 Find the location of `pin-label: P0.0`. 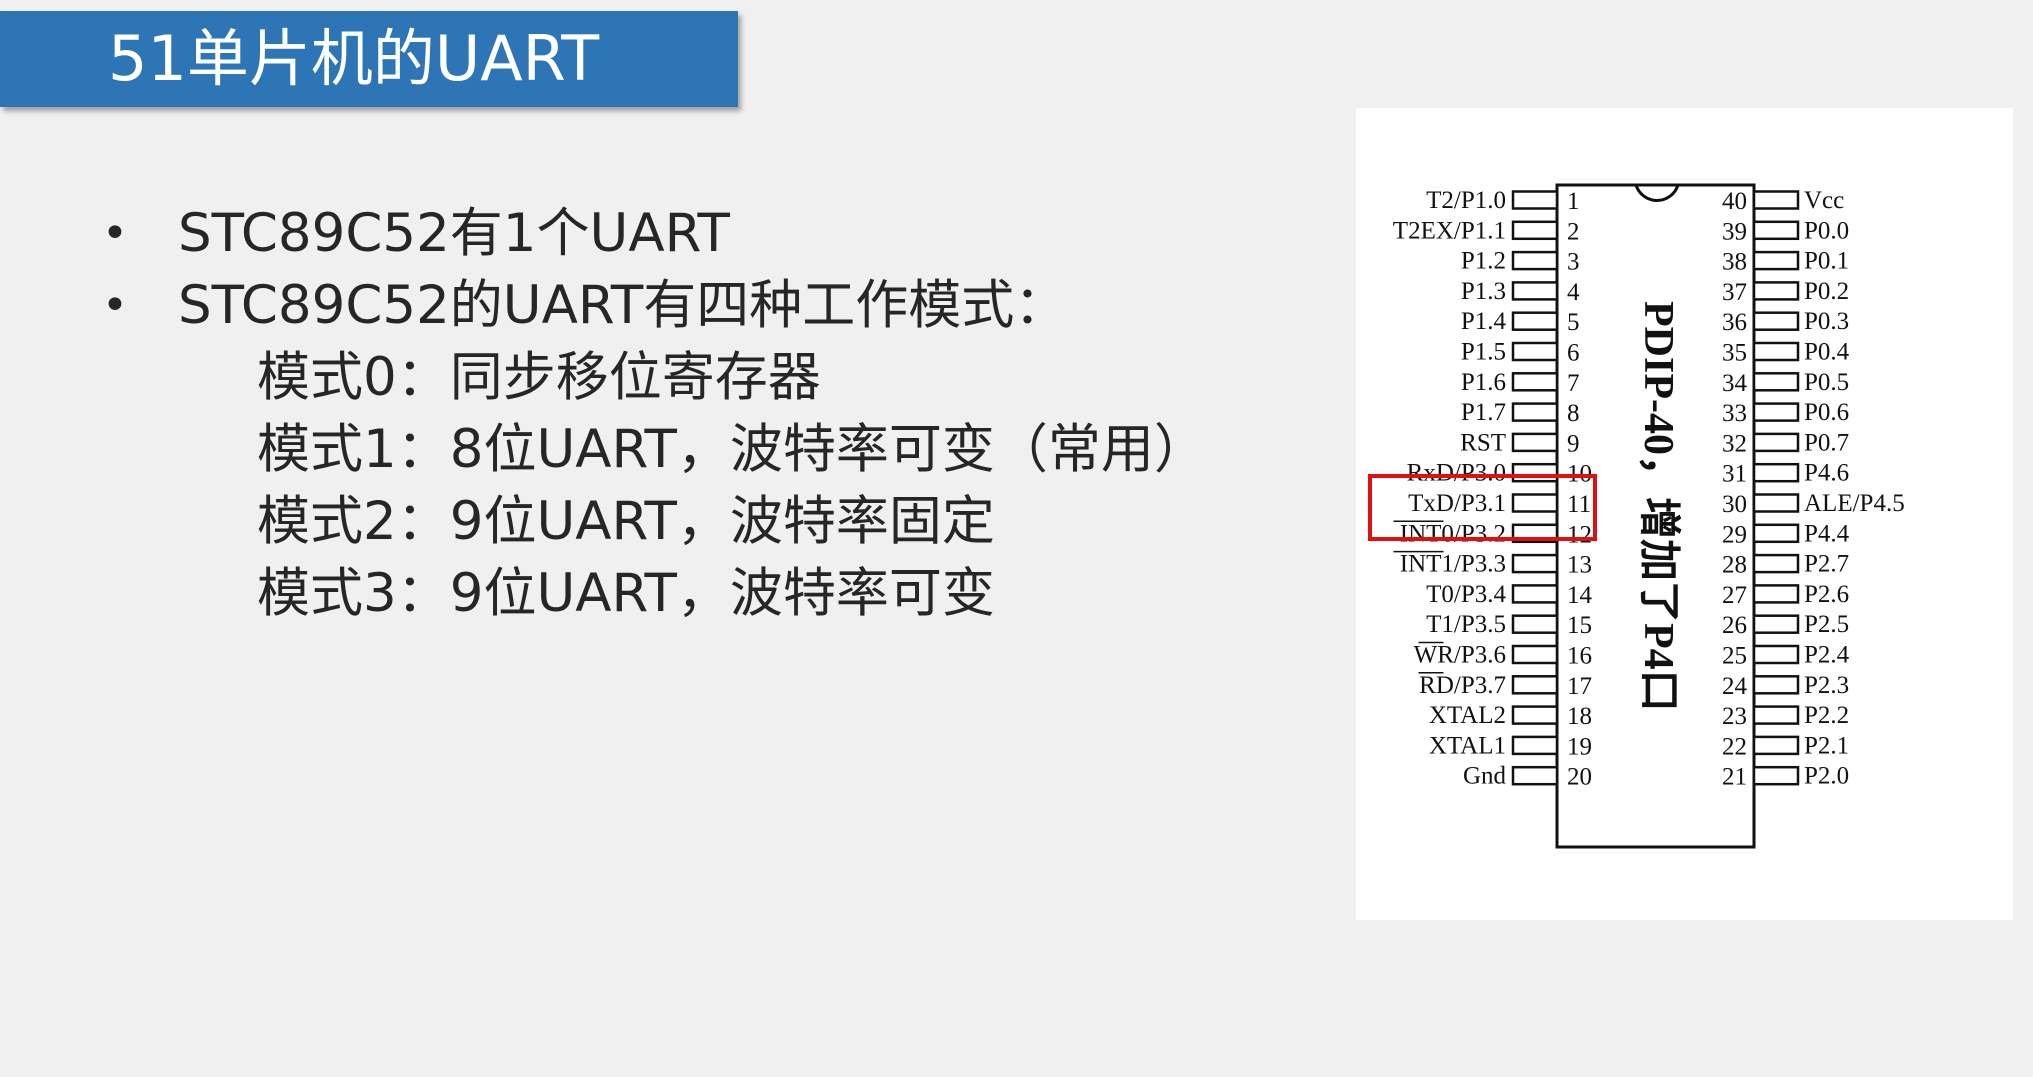

pin-label: P0.0 is located at coordinates (1826, 230).